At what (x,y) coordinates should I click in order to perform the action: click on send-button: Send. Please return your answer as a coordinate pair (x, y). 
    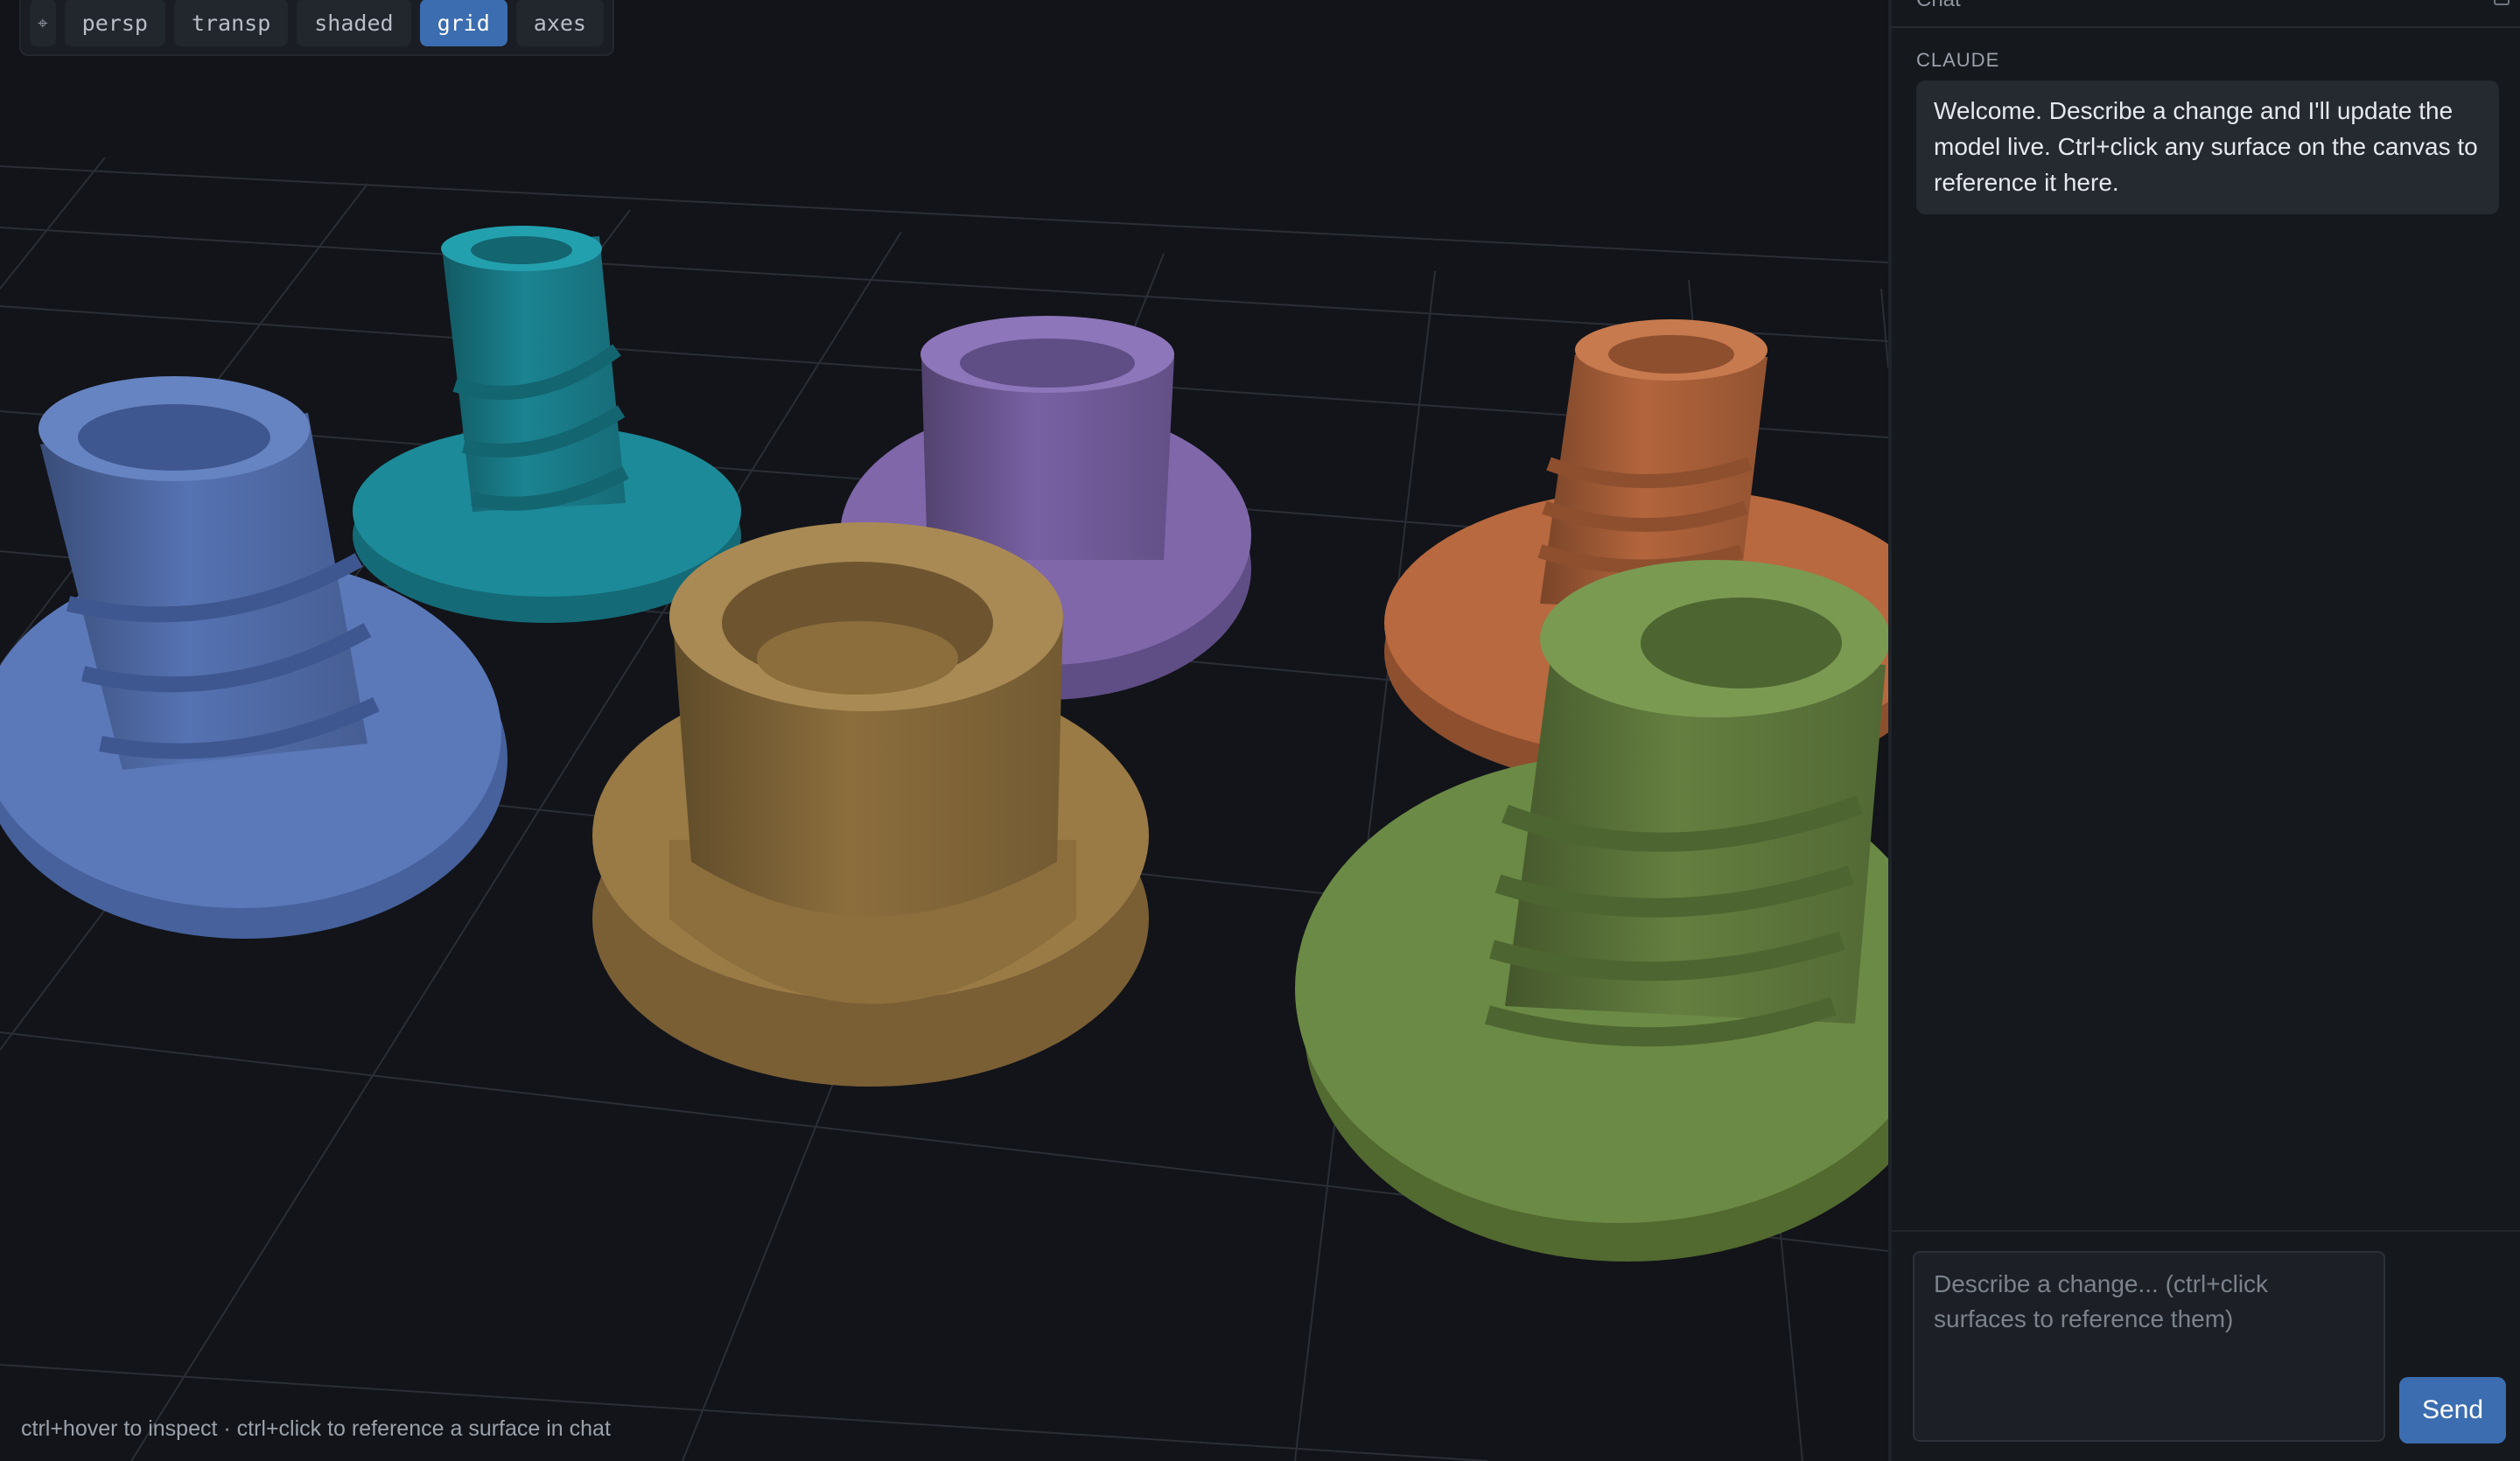
    Looking at the image, I should click on (2452, 1410).